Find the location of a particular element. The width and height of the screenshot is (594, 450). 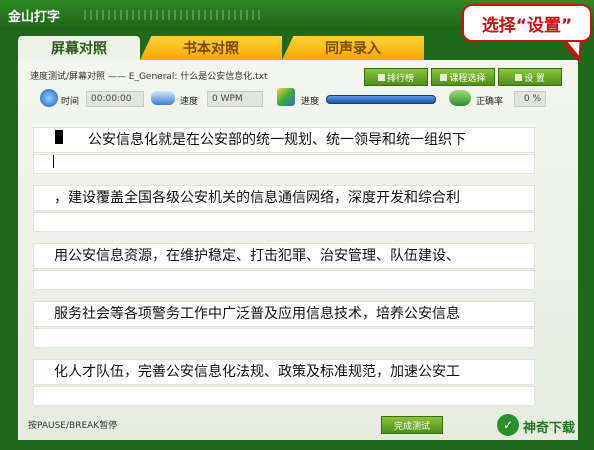

progress-bar is located at coordinates (381, 99).